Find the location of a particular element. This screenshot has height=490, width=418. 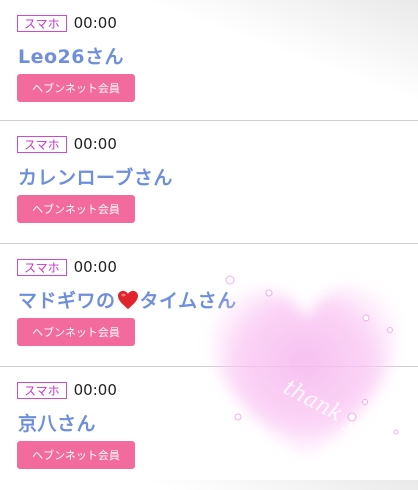

visitor-name: マドギワの タイムさん is located at coordinates (127, 299).